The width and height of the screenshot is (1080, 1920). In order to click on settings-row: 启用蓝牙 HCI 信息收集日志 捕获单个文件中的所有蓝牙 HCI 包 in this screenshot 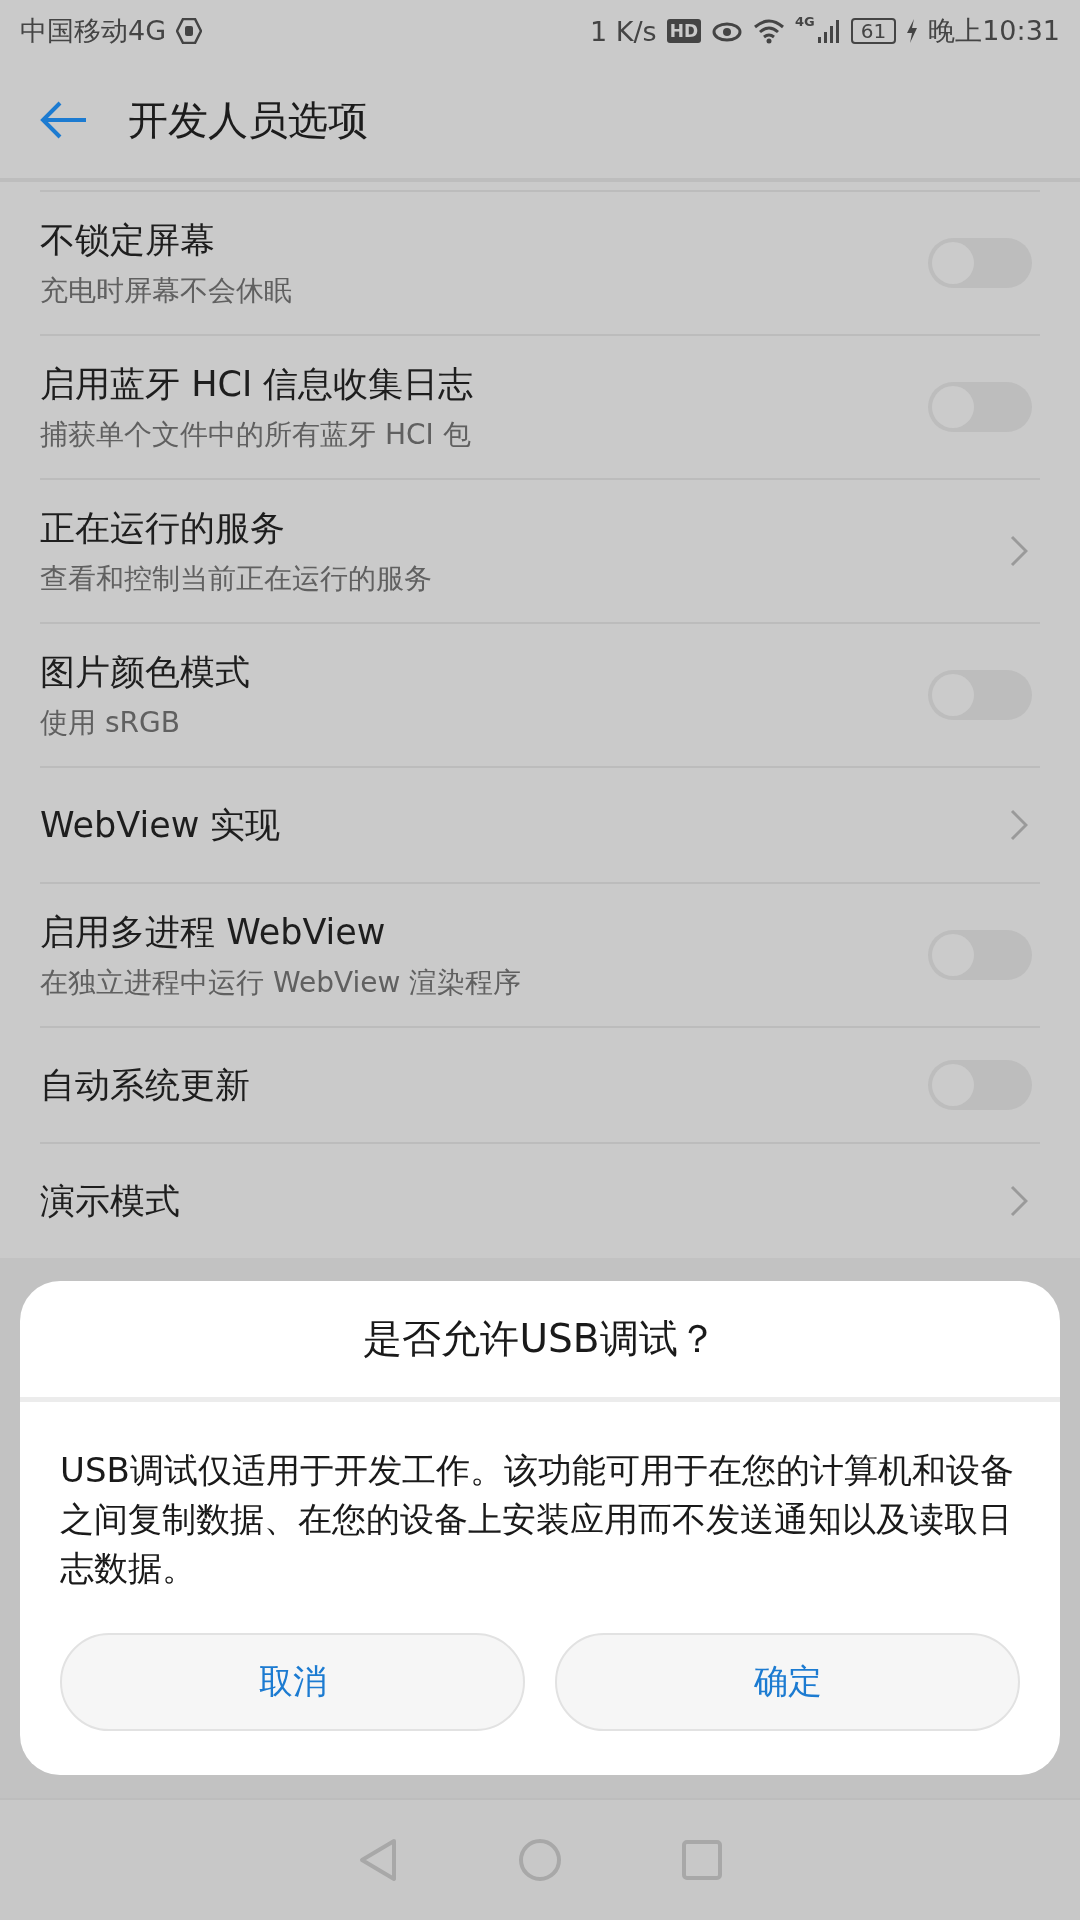, I will do `click(540, 406)`.